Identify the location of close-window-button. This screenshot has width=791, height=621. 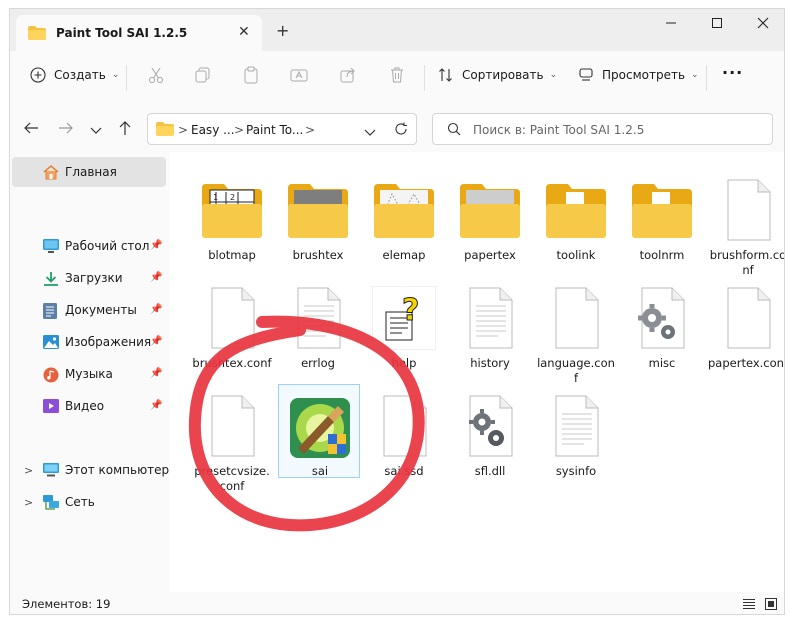
(763, 27).